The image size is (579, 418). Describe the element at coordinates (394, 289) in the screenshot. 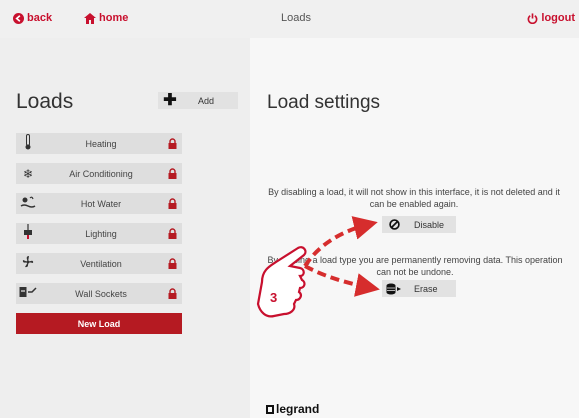

I see `database-erase-icon` at that location.